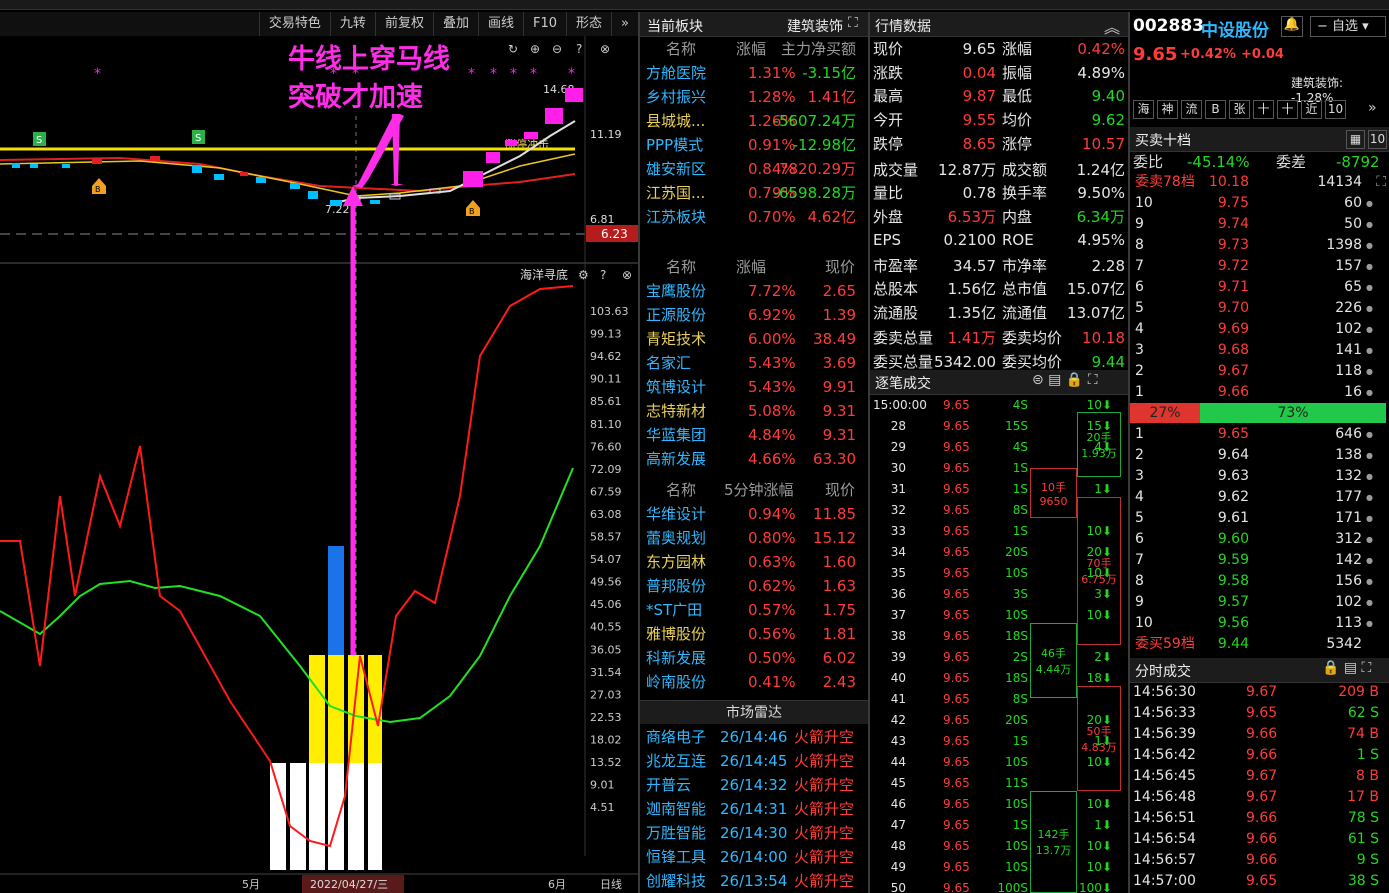 The height and width of the screenshot is (893, 1389). I want to click on toolbar-adjust: 前复权, so click(403, 24).